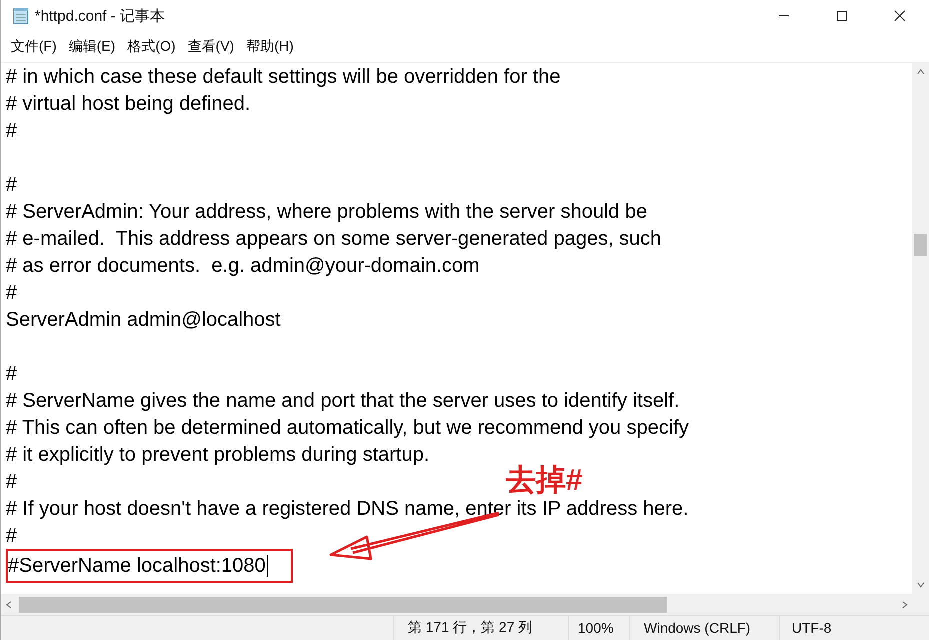  What do you see at coordinates (128, 104) in the screenshot?
I see `code-line: # virtual host being defined.` at bounding box center [128, 104].